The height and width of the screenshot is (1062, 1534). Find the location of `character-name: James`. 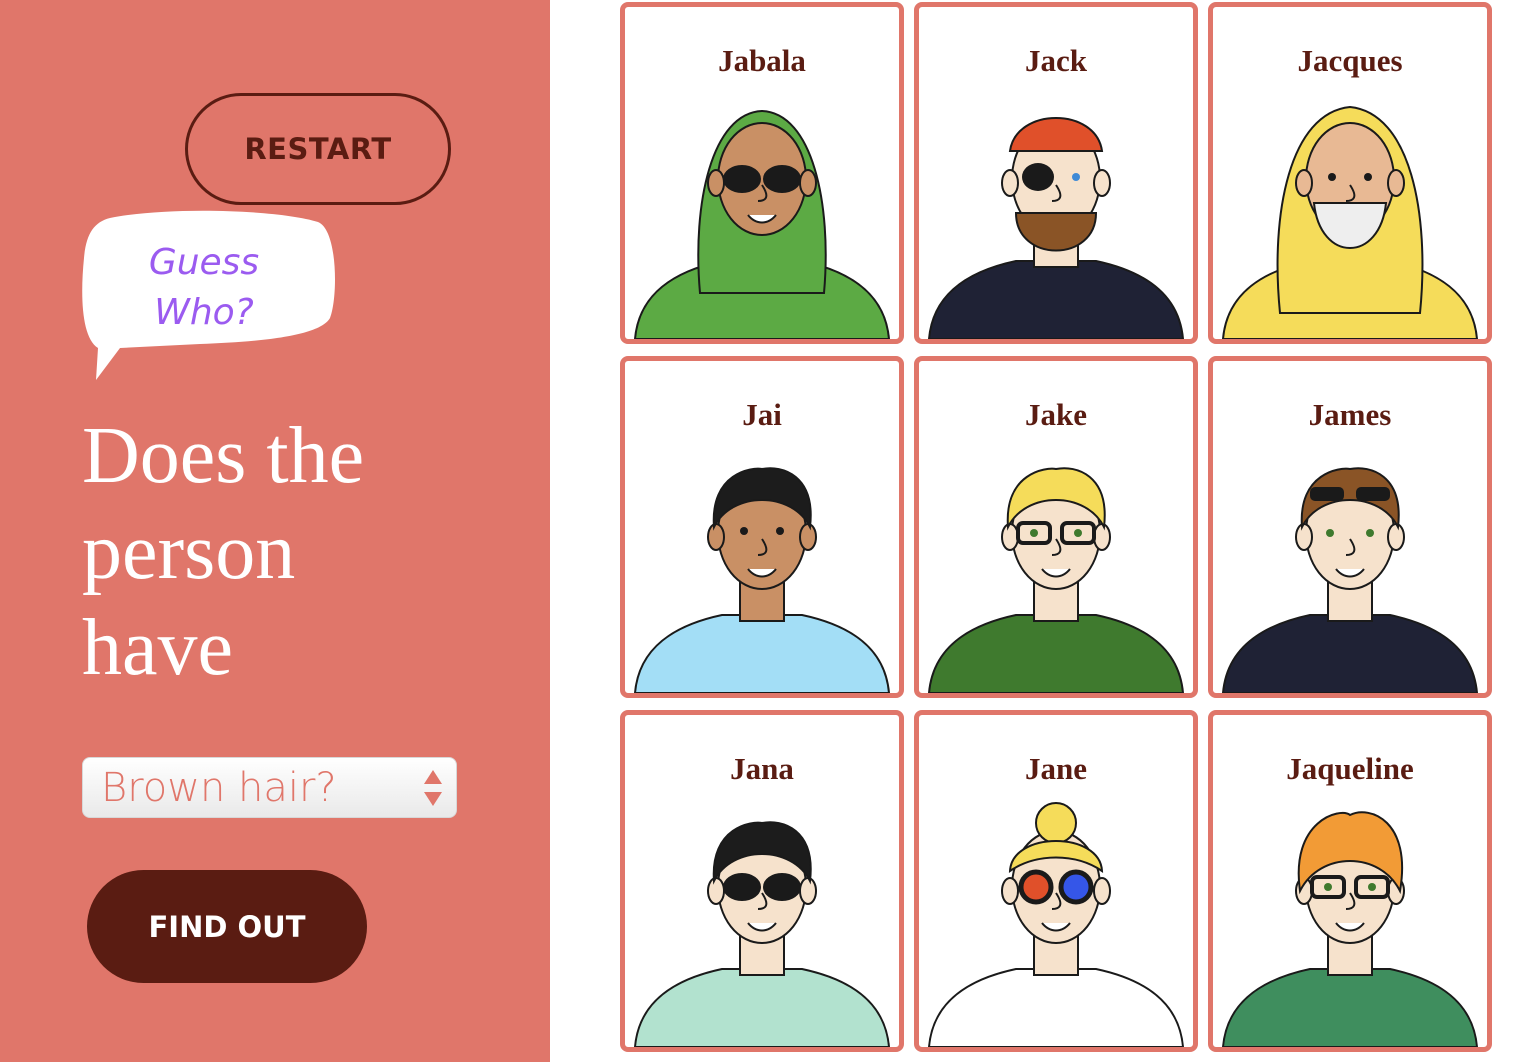

character-name: James is located at coordinates (1350, 414).